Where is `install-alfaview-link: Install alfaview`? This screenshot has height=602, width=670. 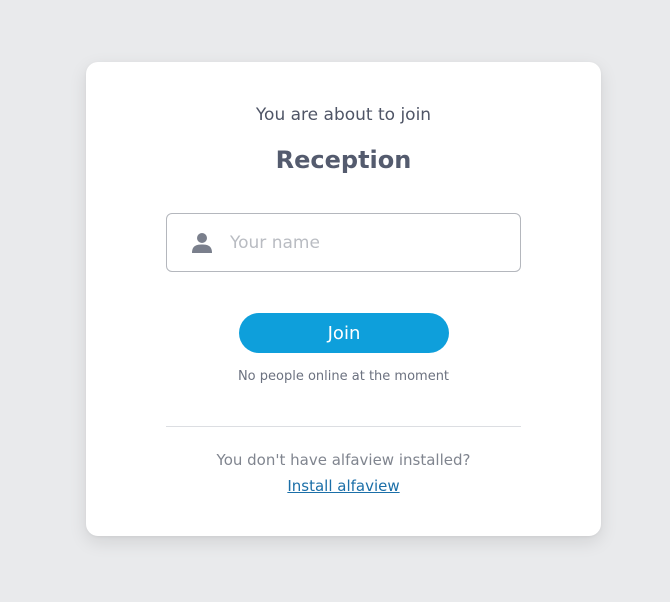 install-alfaview-link: Install alfaview is located at coordinates (343, 486).